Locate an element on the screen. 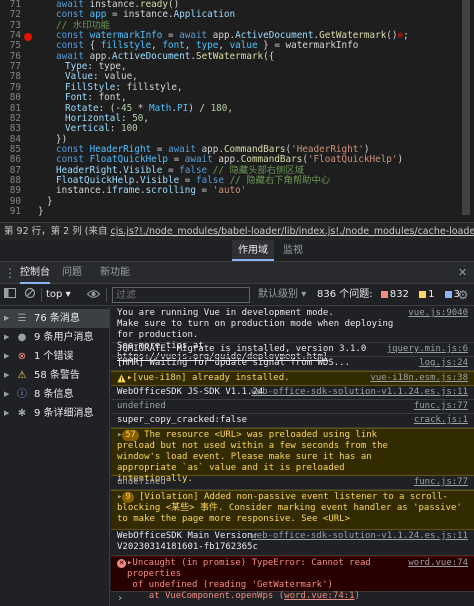 The height and width of the screenshot is (606, 474). sidebar-item-label: 76 条消息 is located at coordinates (57, 318).